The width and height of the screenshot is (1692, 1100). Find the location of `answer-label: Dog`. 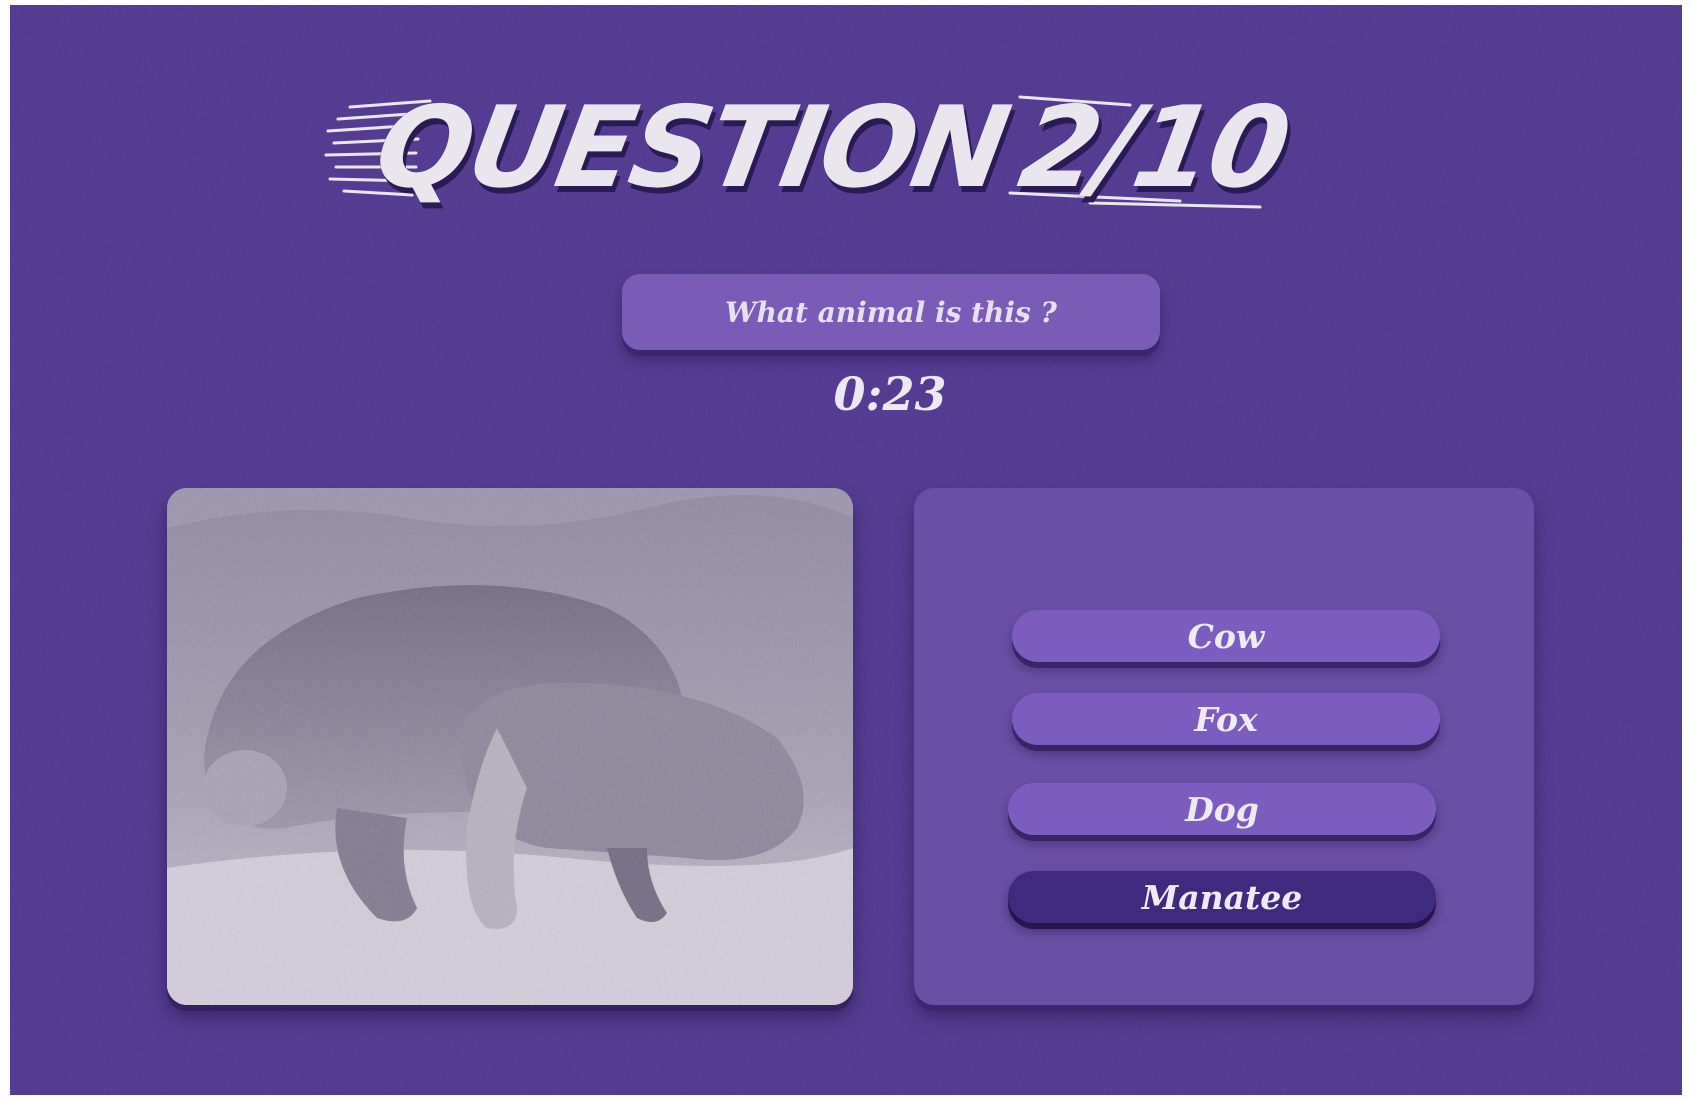

answer-label: Dog is located at coordinates (1222, 809).